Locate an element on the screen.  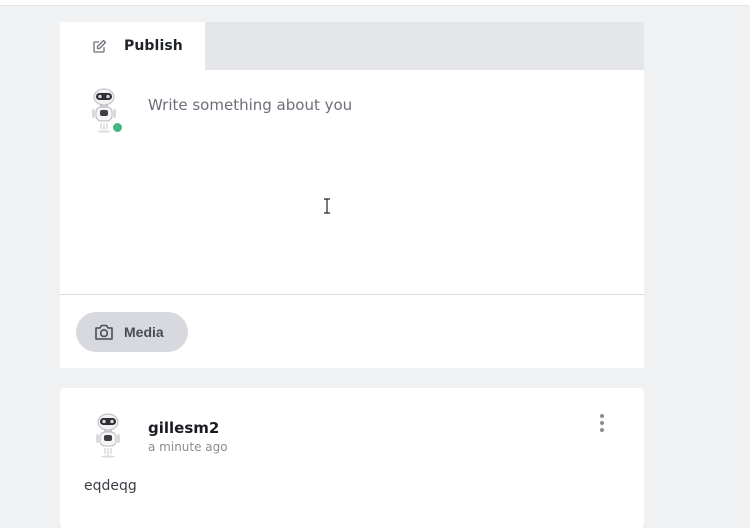
post-author-name: gillesm2 is located at coordinates (183, 428).